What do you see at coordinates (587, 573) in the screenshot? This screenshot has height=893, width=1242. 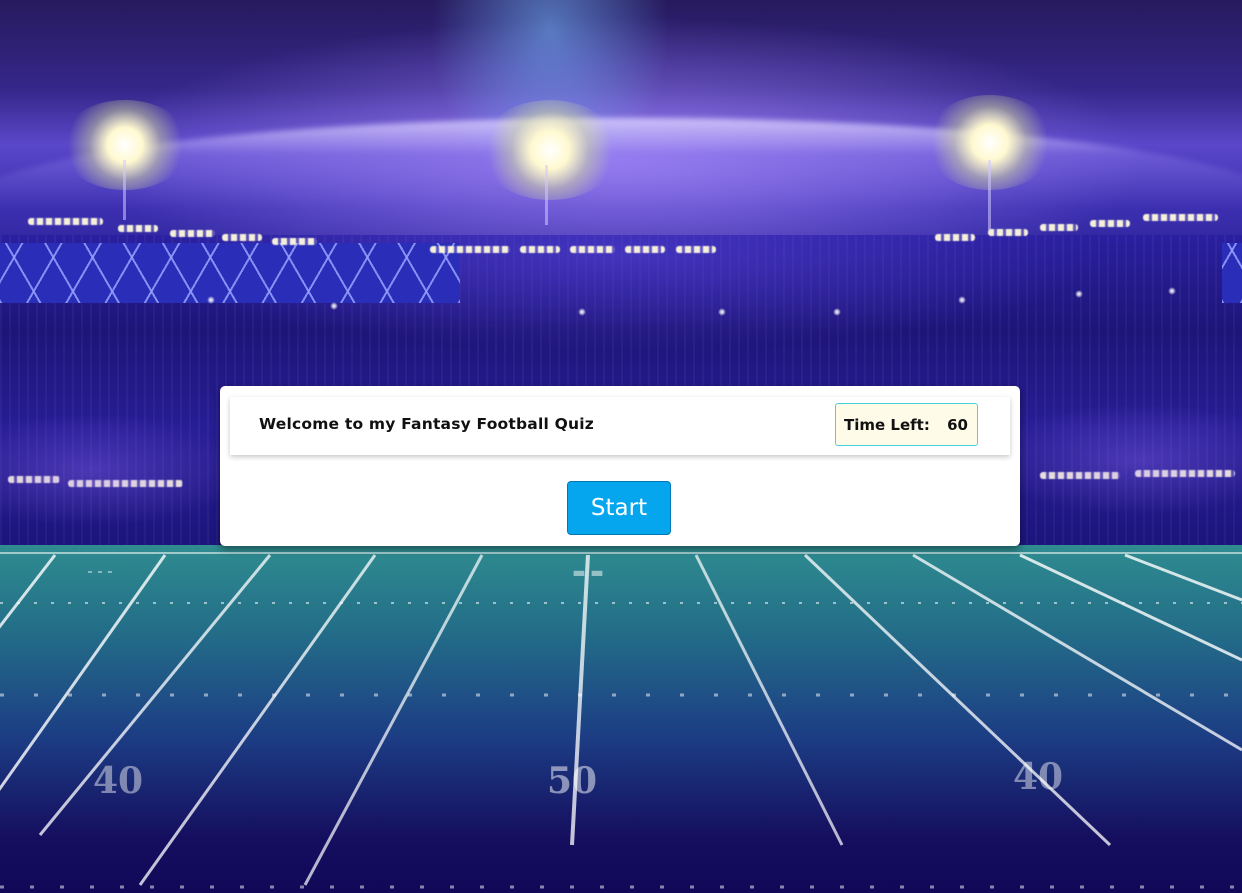 I see `far-yard-number: ▬ ▬` at bounding box center [587, 573].